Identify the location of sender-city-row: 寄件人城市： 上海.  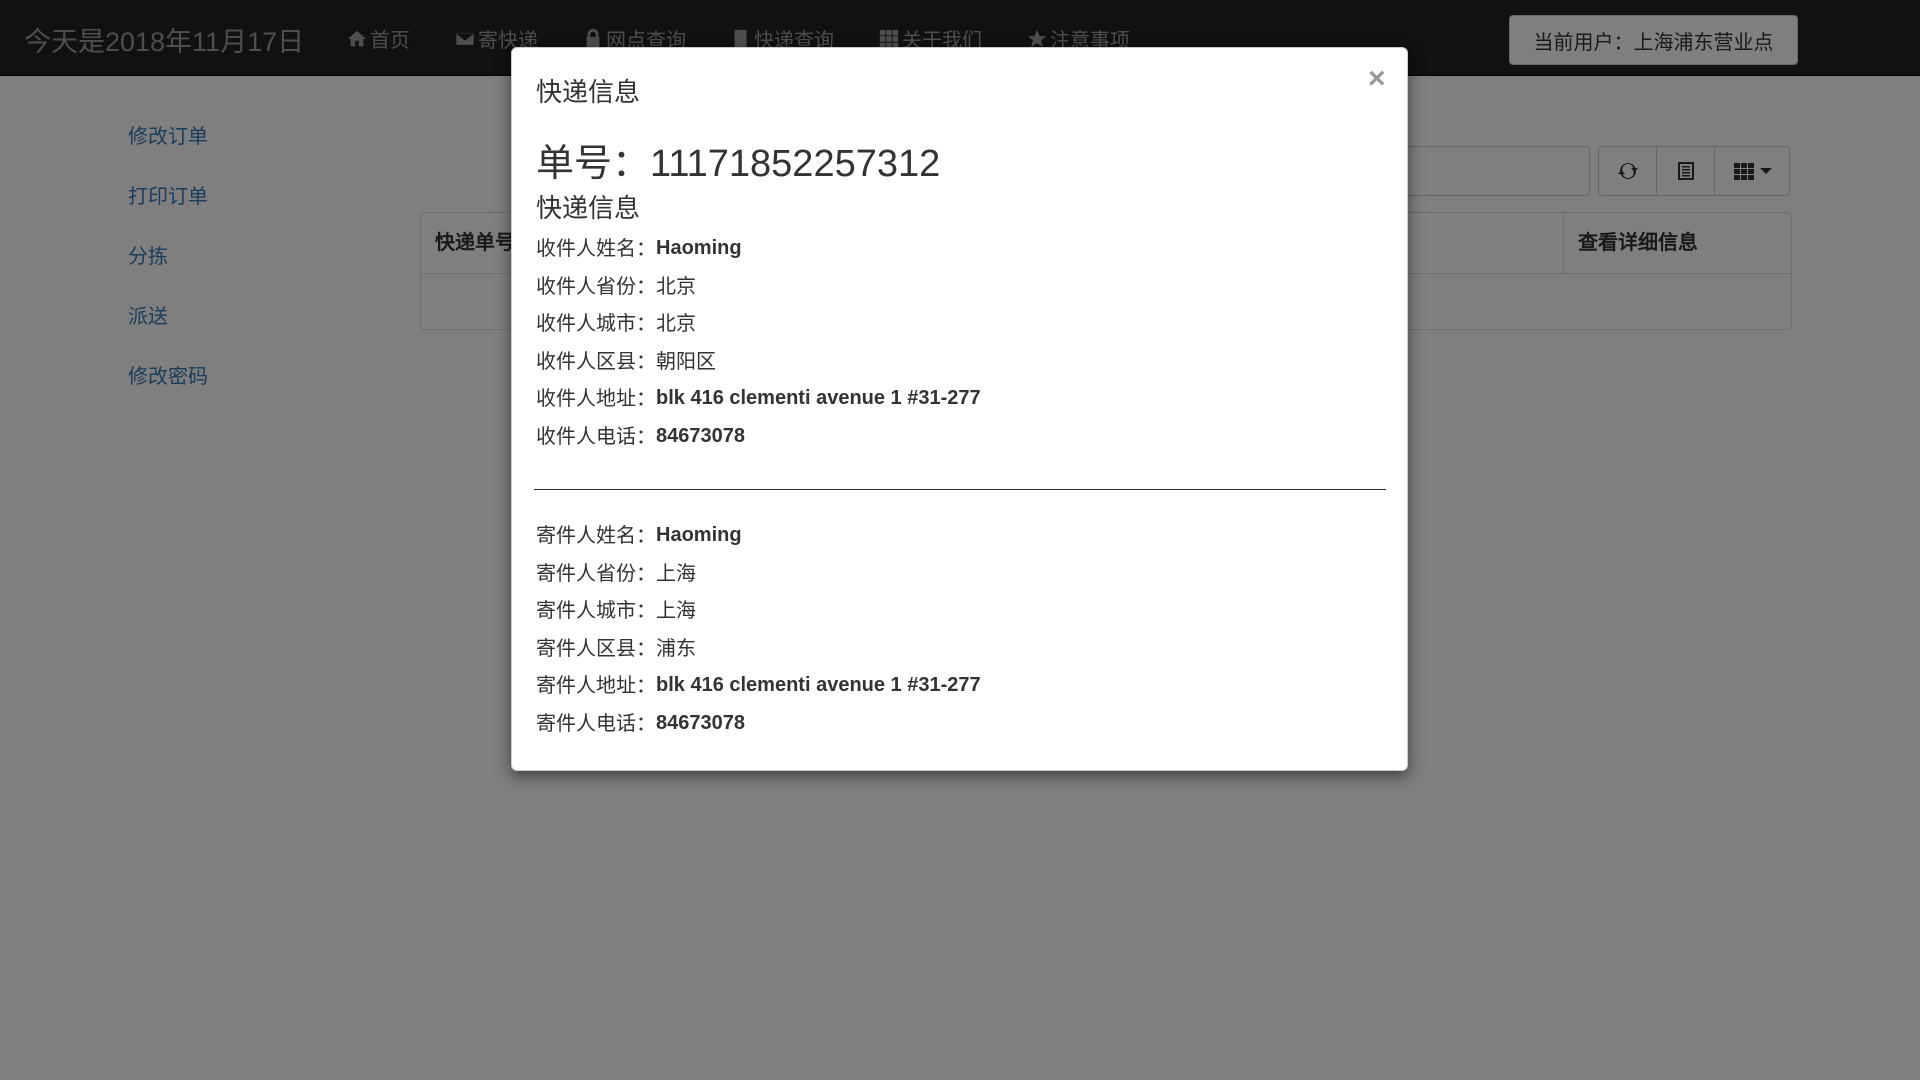
(758, 614).